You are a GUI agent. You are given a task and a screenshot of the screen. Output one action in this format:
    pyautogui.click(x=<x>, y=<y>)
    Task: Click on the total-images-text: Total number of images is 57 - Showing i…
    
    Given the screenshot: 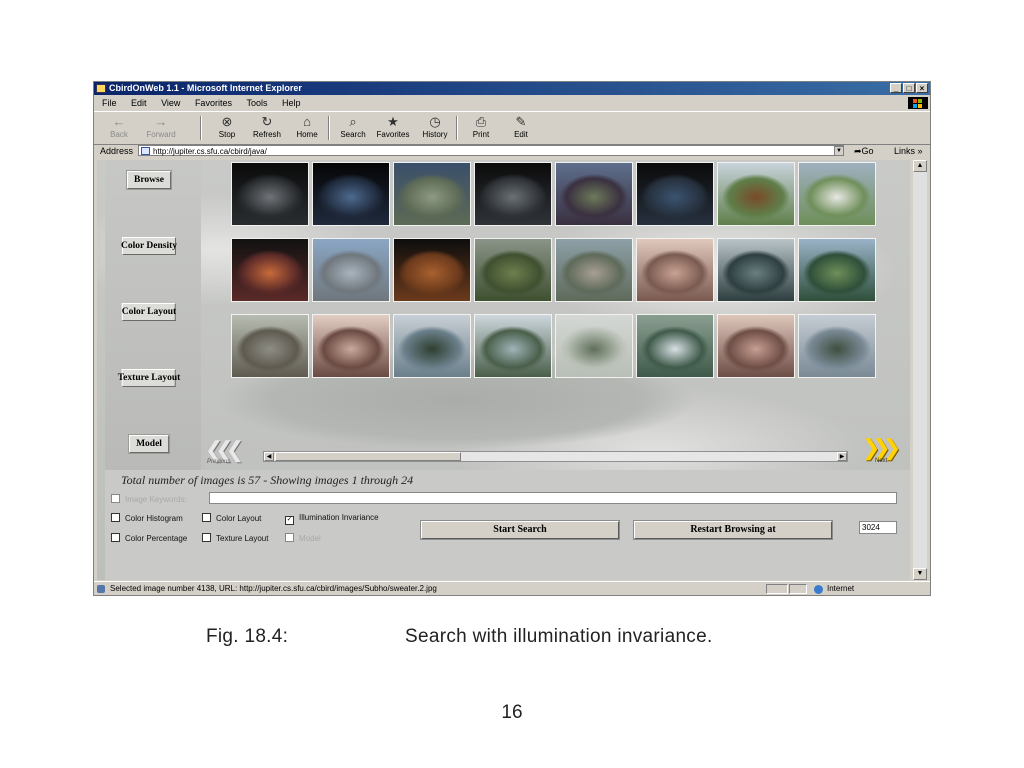 What is the action you would take?
    pyautogui.click(x=267, y=480)
    